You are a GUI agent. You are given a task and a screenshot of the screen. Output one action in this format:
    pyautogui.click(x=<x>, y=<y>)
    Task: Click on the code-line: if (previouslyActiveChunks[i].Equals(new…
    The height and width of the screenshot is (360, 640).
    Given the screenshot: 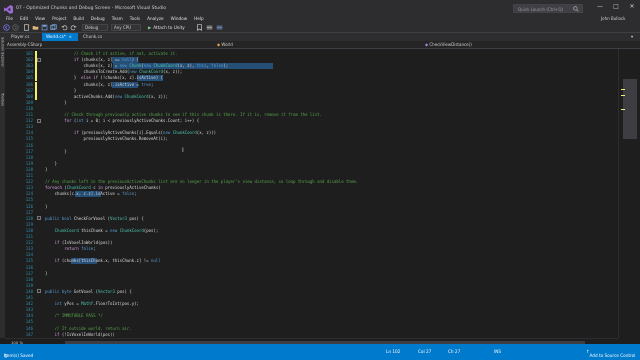 What is the action you would take?
    pyautogui.click(x=130, y=132)
    